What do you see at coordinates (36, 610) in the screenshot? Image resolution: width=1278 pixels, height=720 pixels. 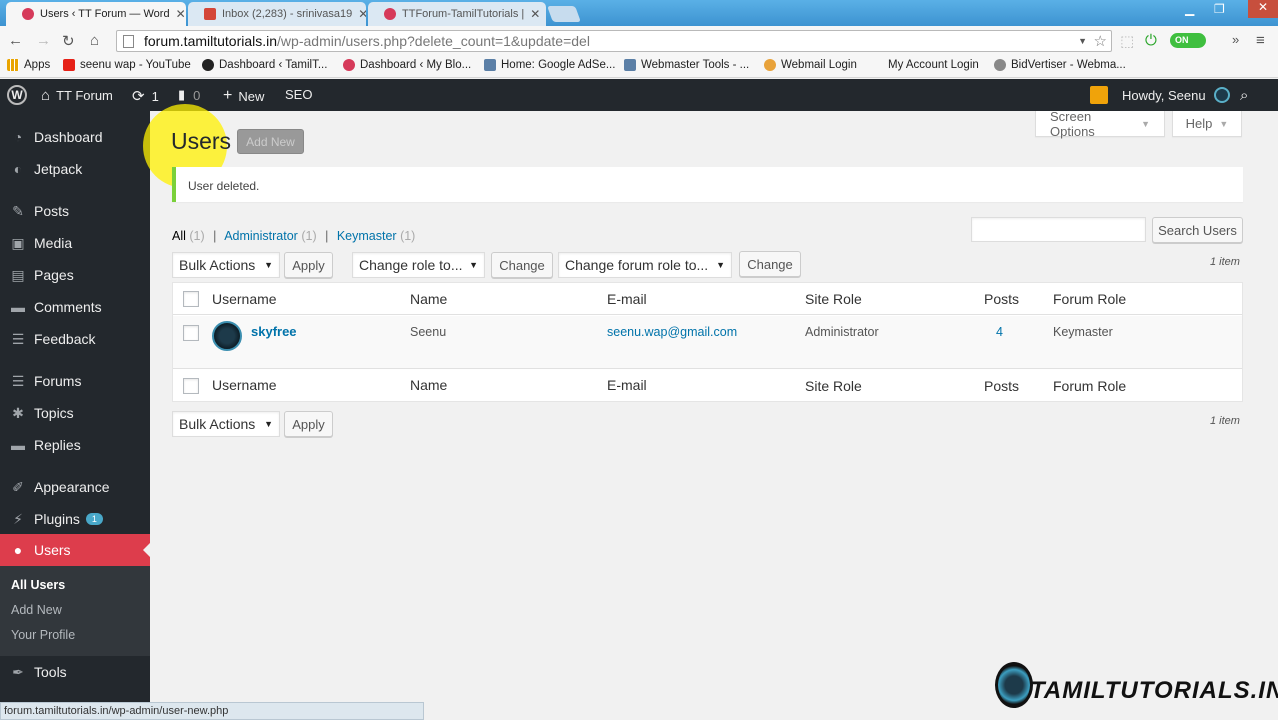 I see `submenu-add-new: Add New` at bounding box center [36, 610].